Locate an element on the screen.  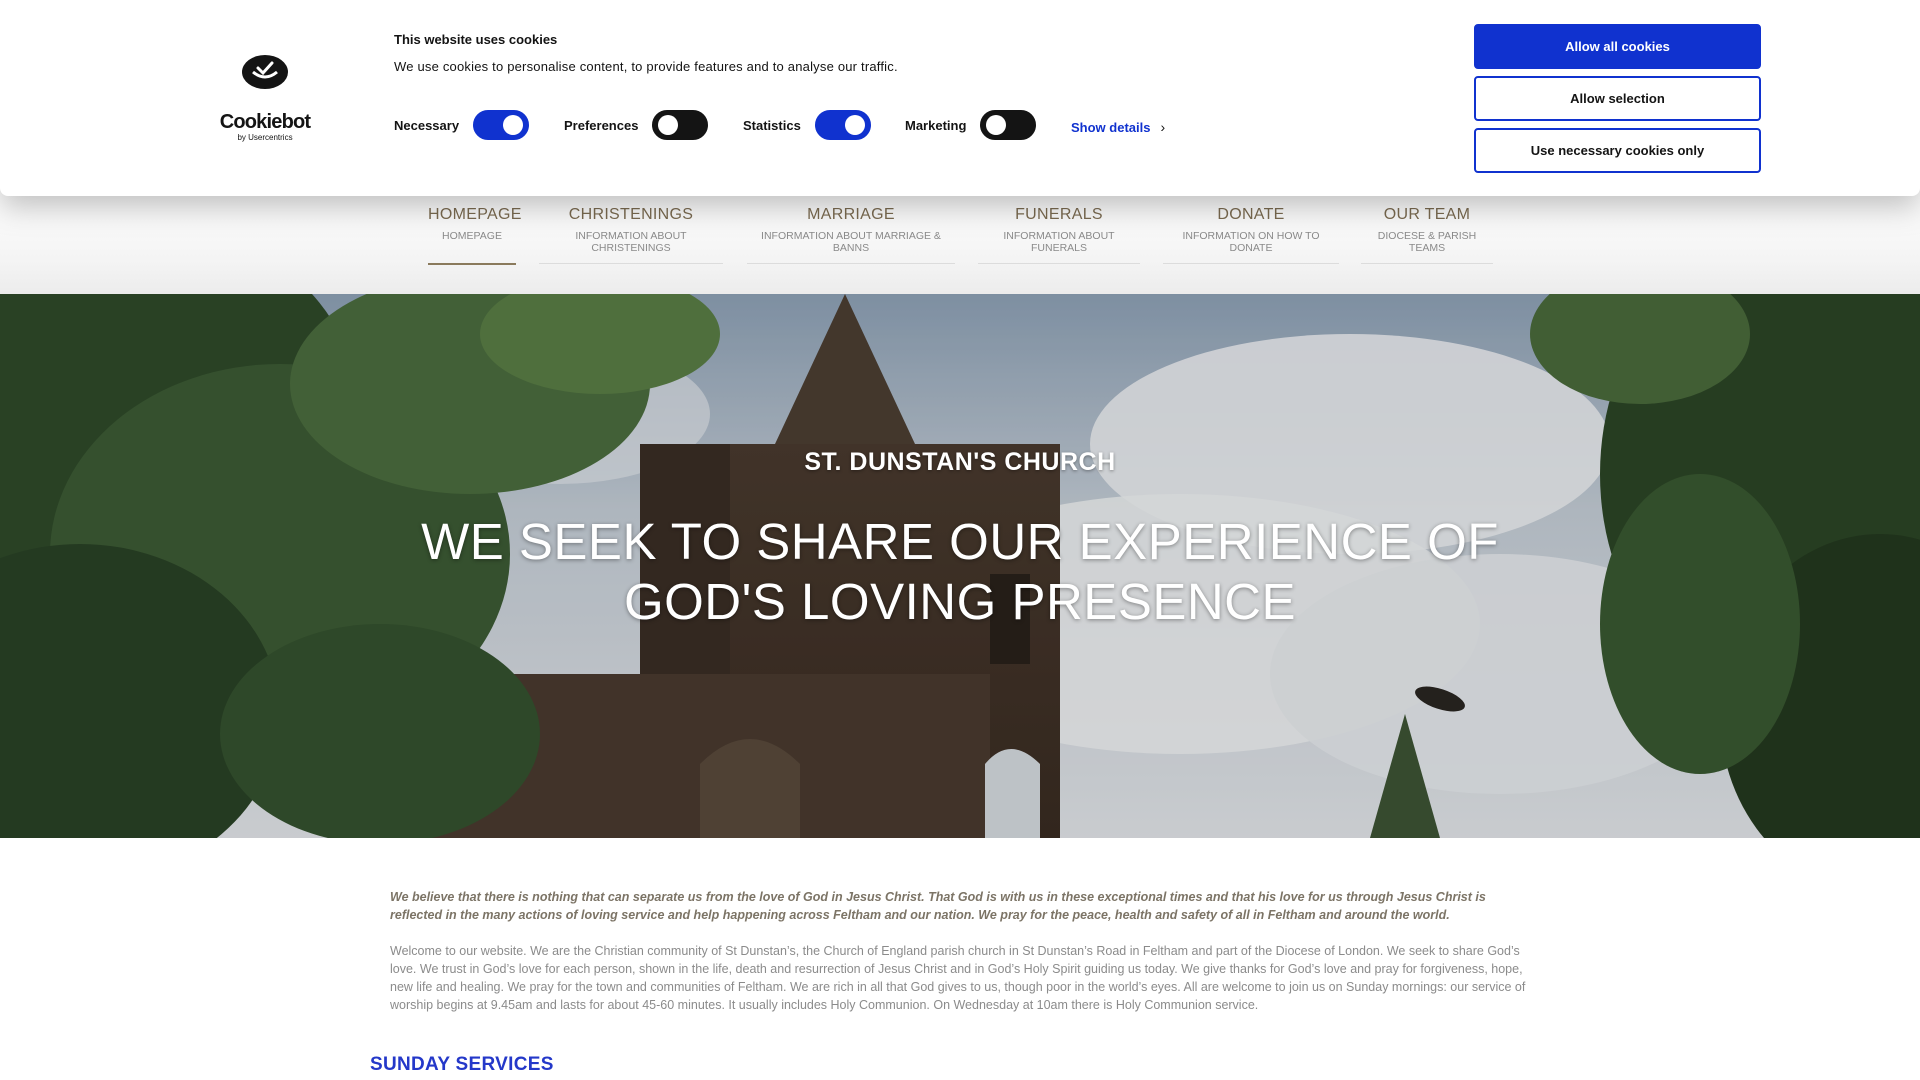
nav-item-homepage: HOMEPAGE HOMEPAGE is located at coordinates (475, 235).